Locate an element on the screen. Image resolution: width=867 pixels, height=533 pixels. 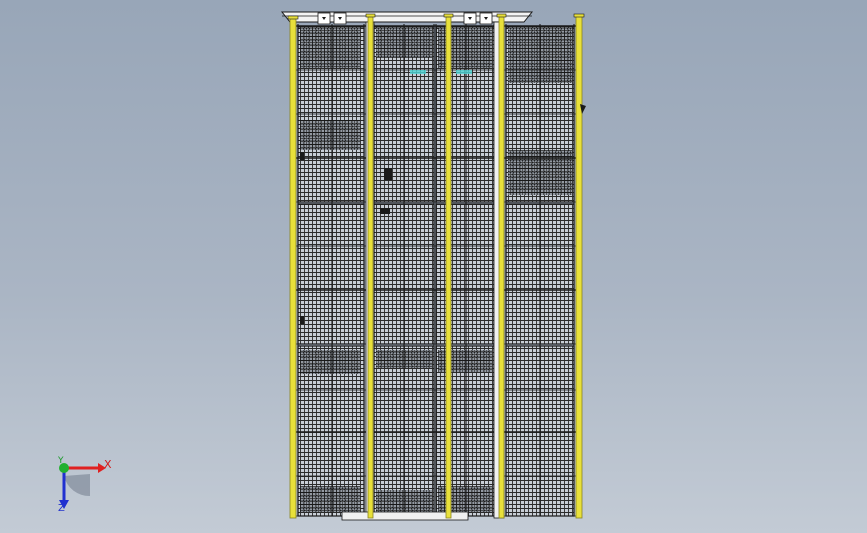
z-axis-label: Z is located at coordinates (61, 508).